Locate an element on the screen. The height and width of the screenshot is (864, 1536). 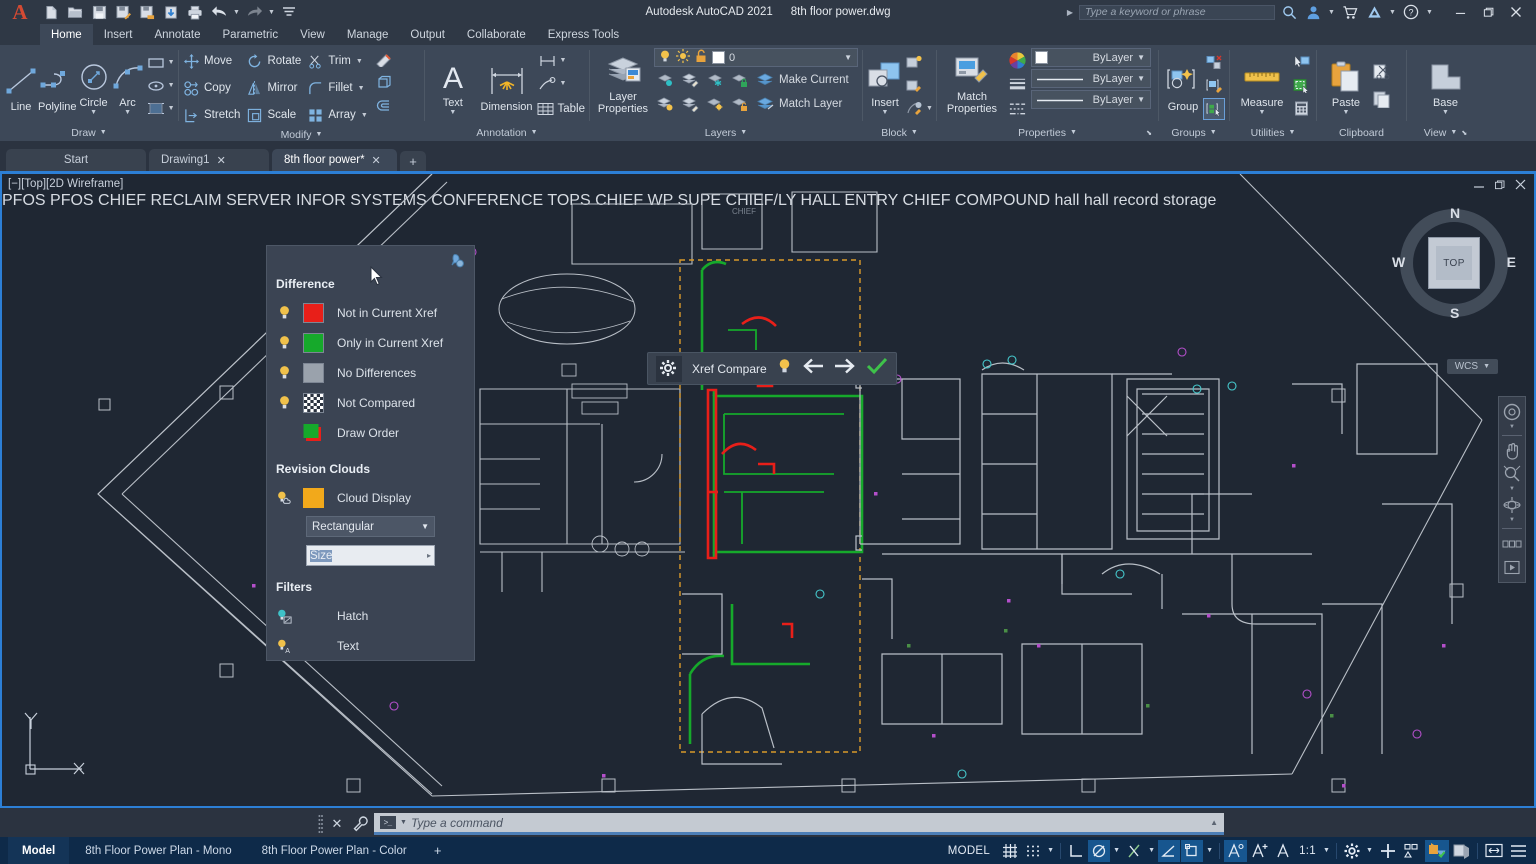
insert-dropdown-icon: ▼ is located at coordinates (885, 113).